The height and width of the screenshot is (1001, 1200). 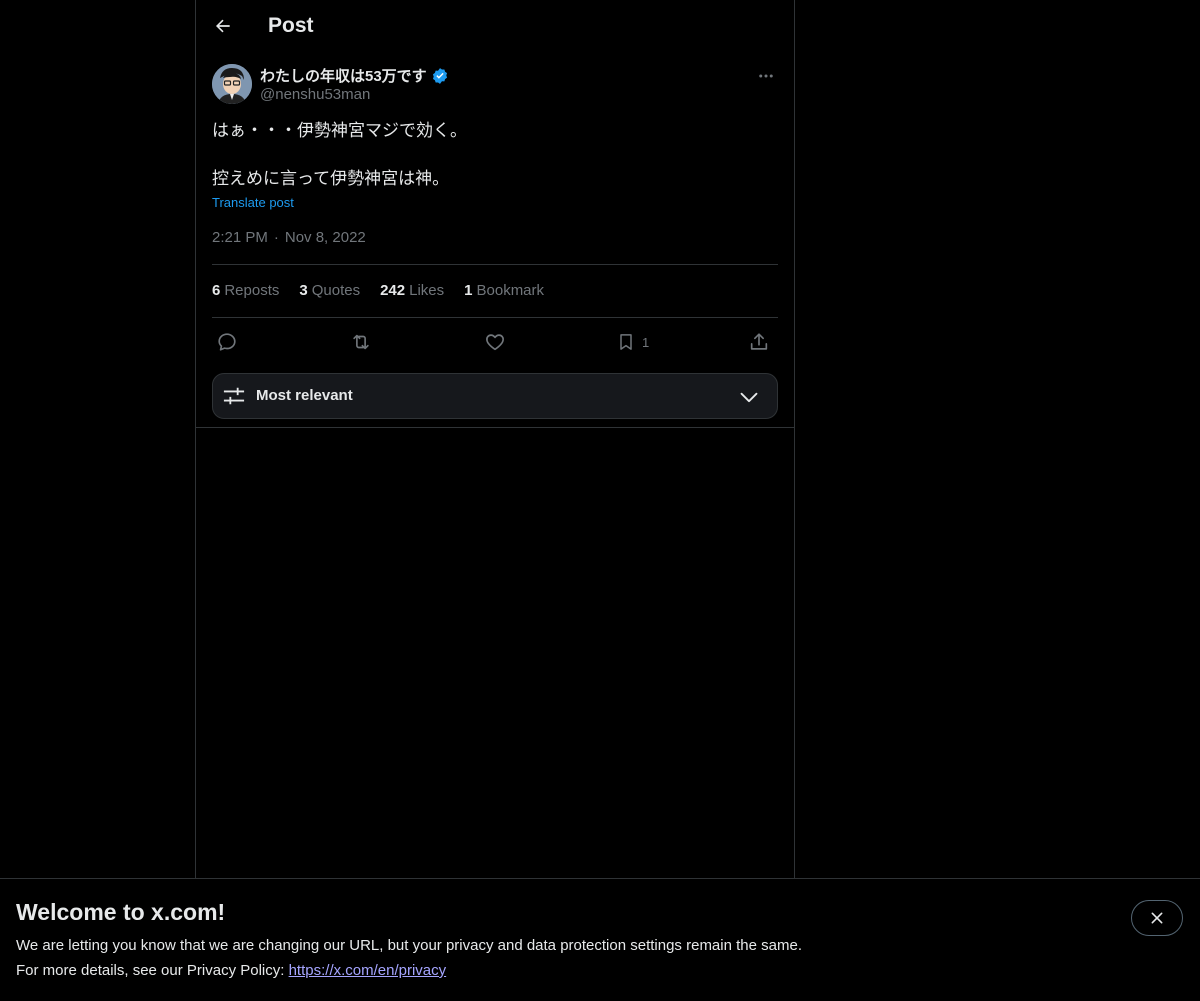 I want to click on reply-icon, so click(x=227, y=342).